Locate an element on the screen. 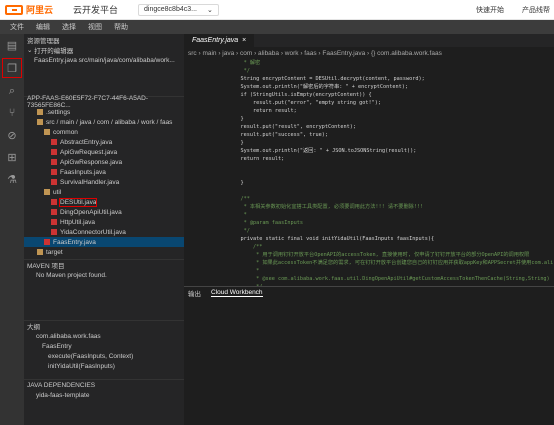 Image resolution: width=554 pixels, height=425 pixels. debug-icon: ⊘ is located at coordinates (12, 135).